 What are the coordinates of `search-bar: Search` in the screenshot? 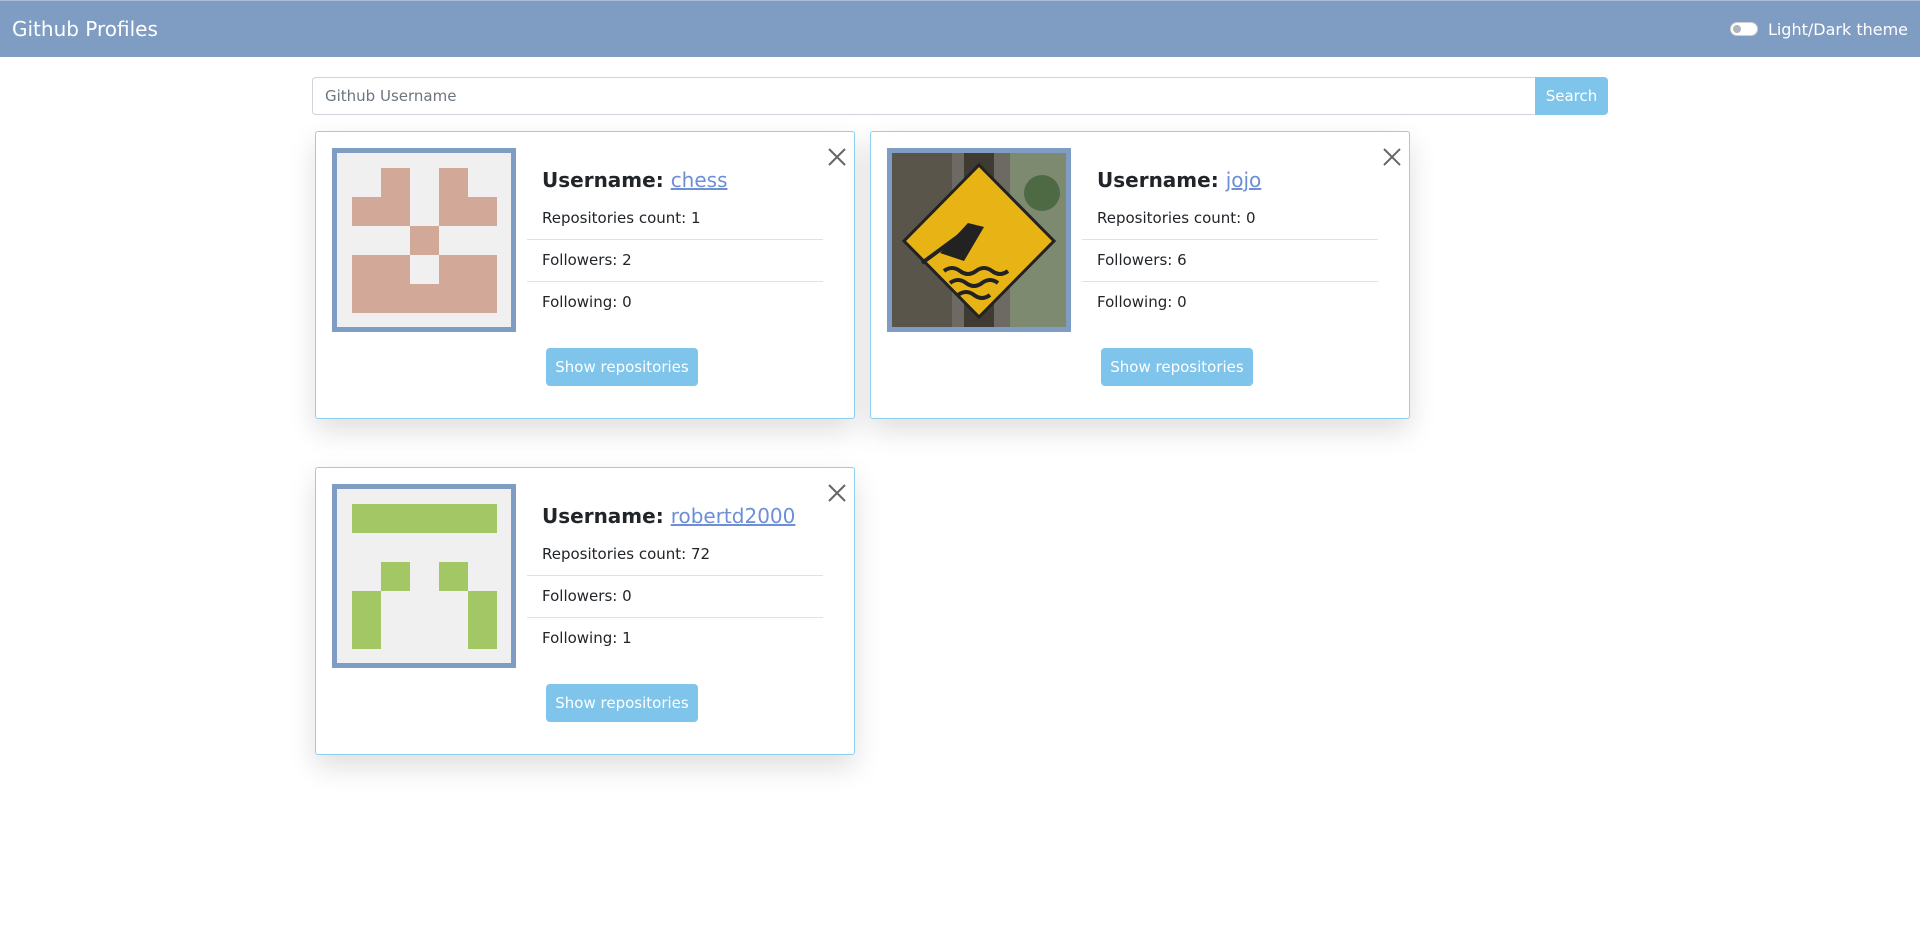 It's located at (960, 96).